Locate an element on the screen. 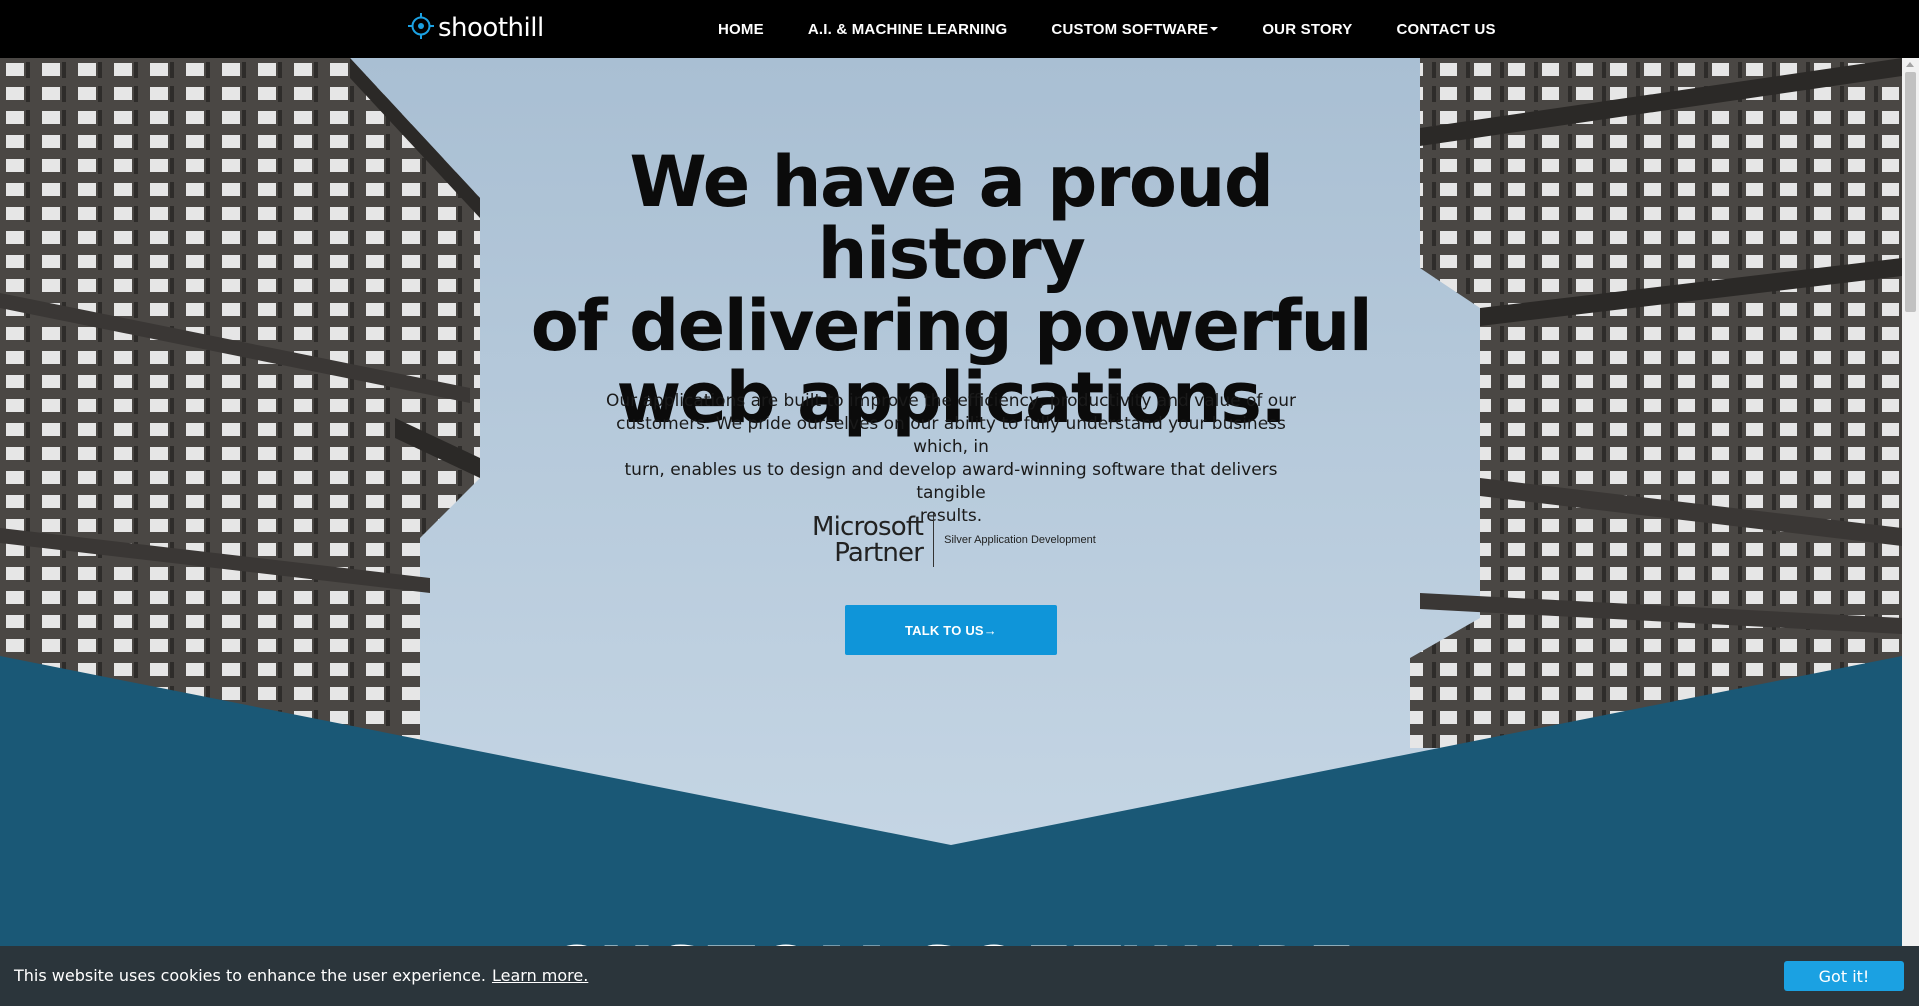  scroll-up-arrow-icon is located at coordinates (1910, 64).